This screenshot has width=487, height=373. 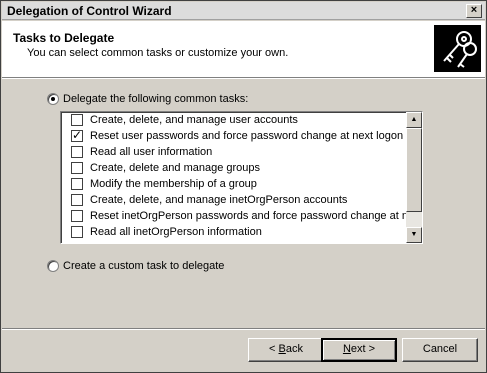 I want to click on next-button: Next >, so click(x=359, y=350).